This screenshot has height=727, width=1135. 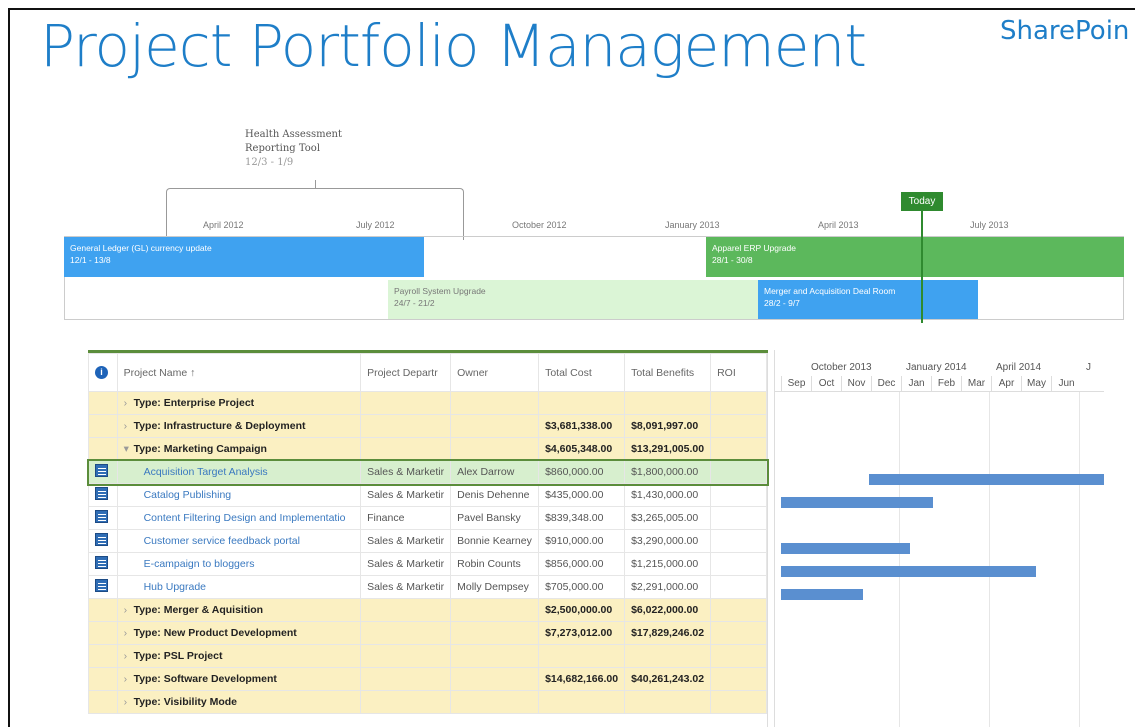 What do you see at coordinates (427, 403) in the screenshot?
I see `group-row: › Type: Enterprise Project` at bounding box center [427, 403].